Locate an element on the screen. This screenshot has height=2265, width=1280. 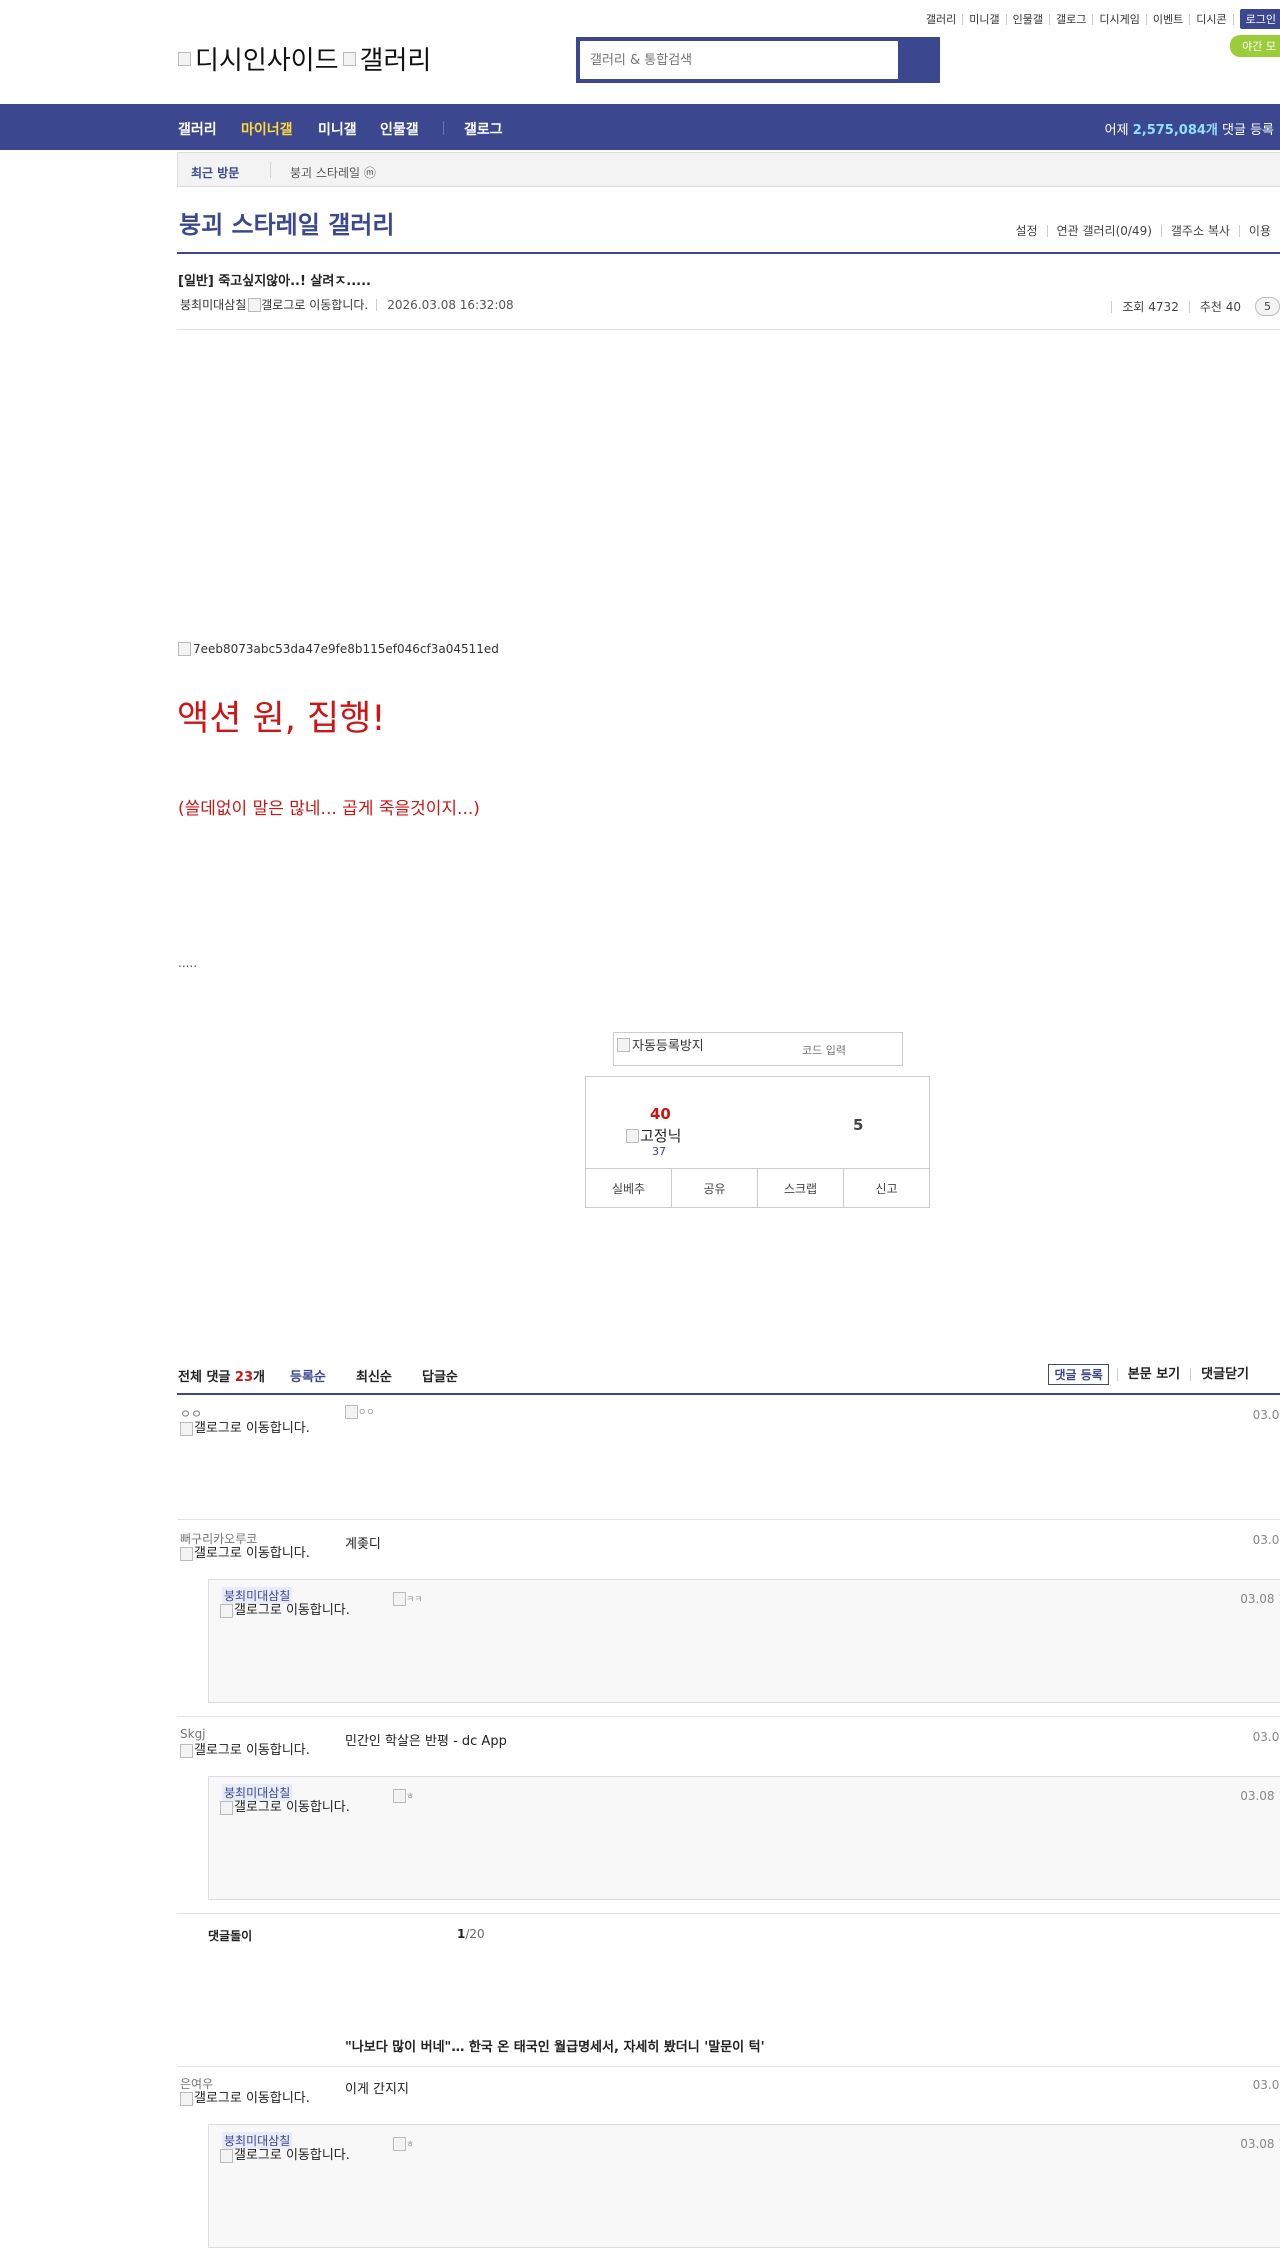
comment-image: ㅇㅇ is located at coordinates (360, 1412).